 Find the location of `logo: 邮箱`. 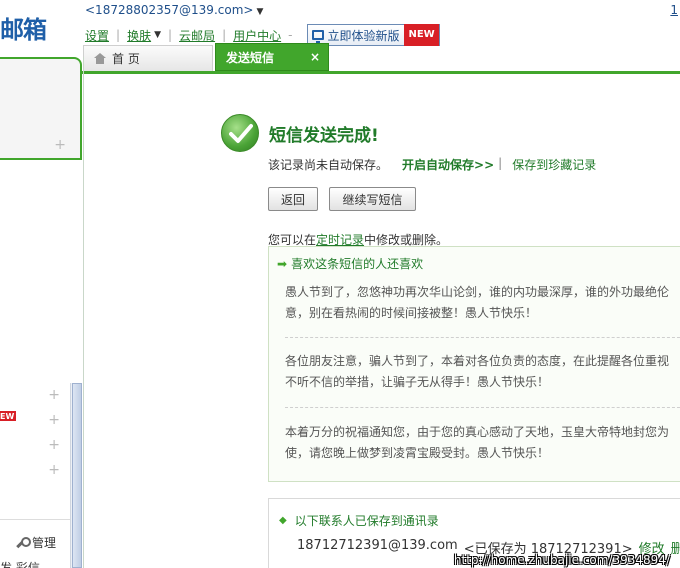

logo: 邮箱 is located at coordinates (23, 30).